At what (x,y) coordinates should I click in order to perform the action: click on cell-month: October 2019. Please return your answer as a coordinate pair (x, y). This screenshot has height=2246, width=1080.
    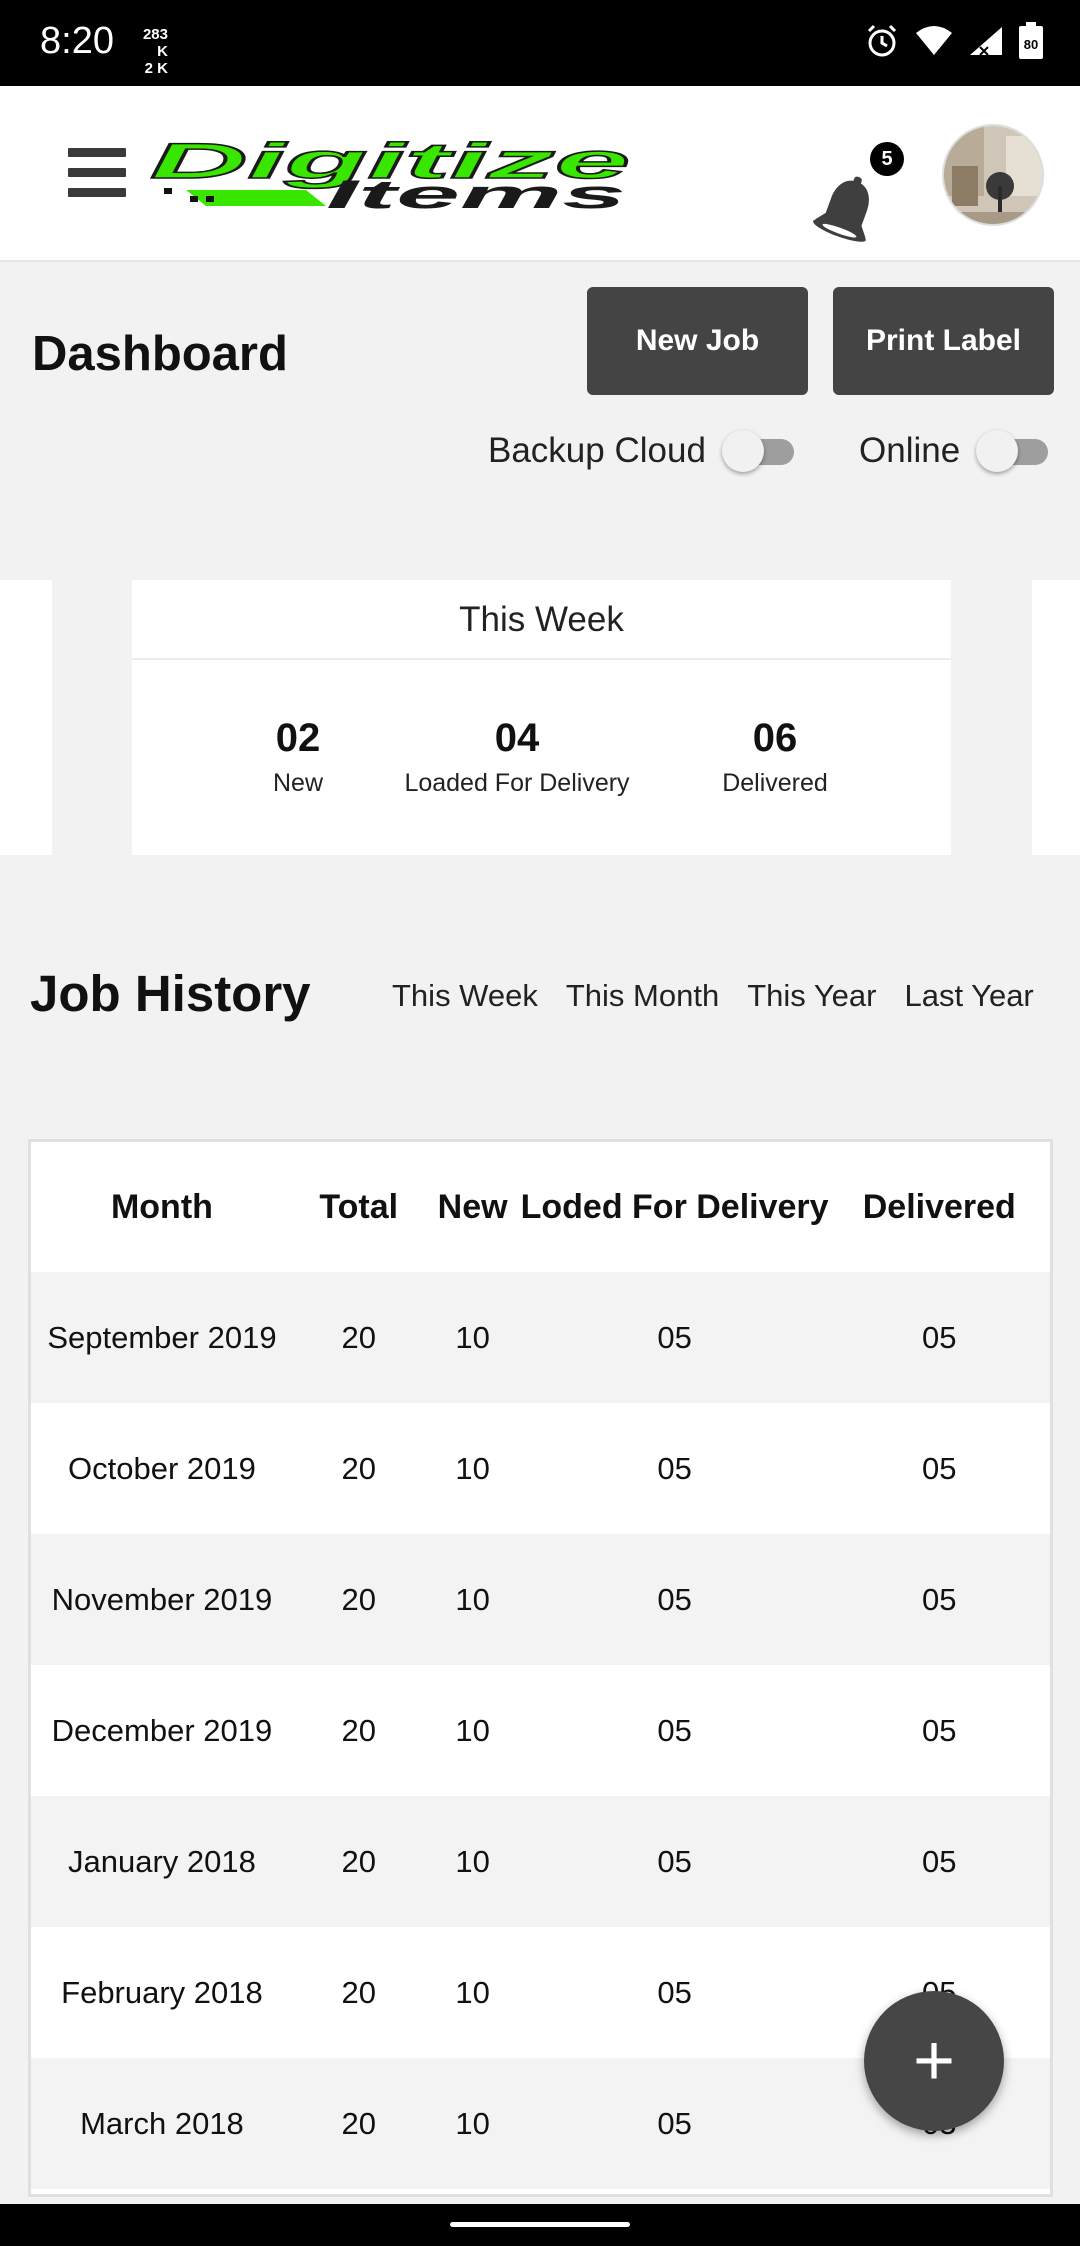
    Looking at the image, I should click on (162, 1468).